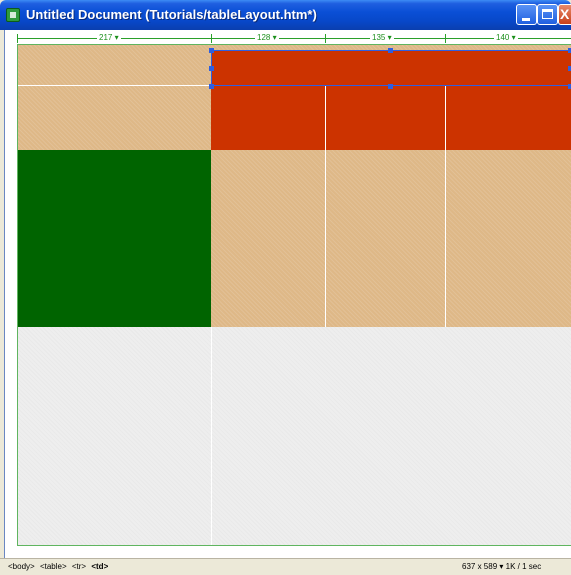 Image resolution: width=571 pixels, height=575 pixels. I want to click on close-icon: X, so click(565, 14).